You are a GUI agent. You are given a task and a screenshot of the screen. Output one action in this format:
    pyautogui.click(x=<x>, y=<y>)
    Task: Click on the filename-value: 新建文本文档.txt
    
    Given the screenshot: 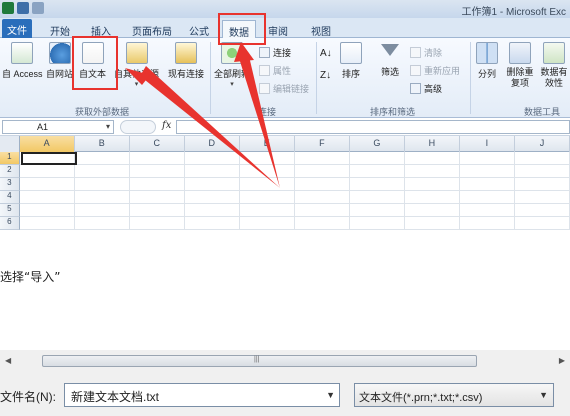 What is the action you would take?
    pyautogui.click(x=115, y=397)
    